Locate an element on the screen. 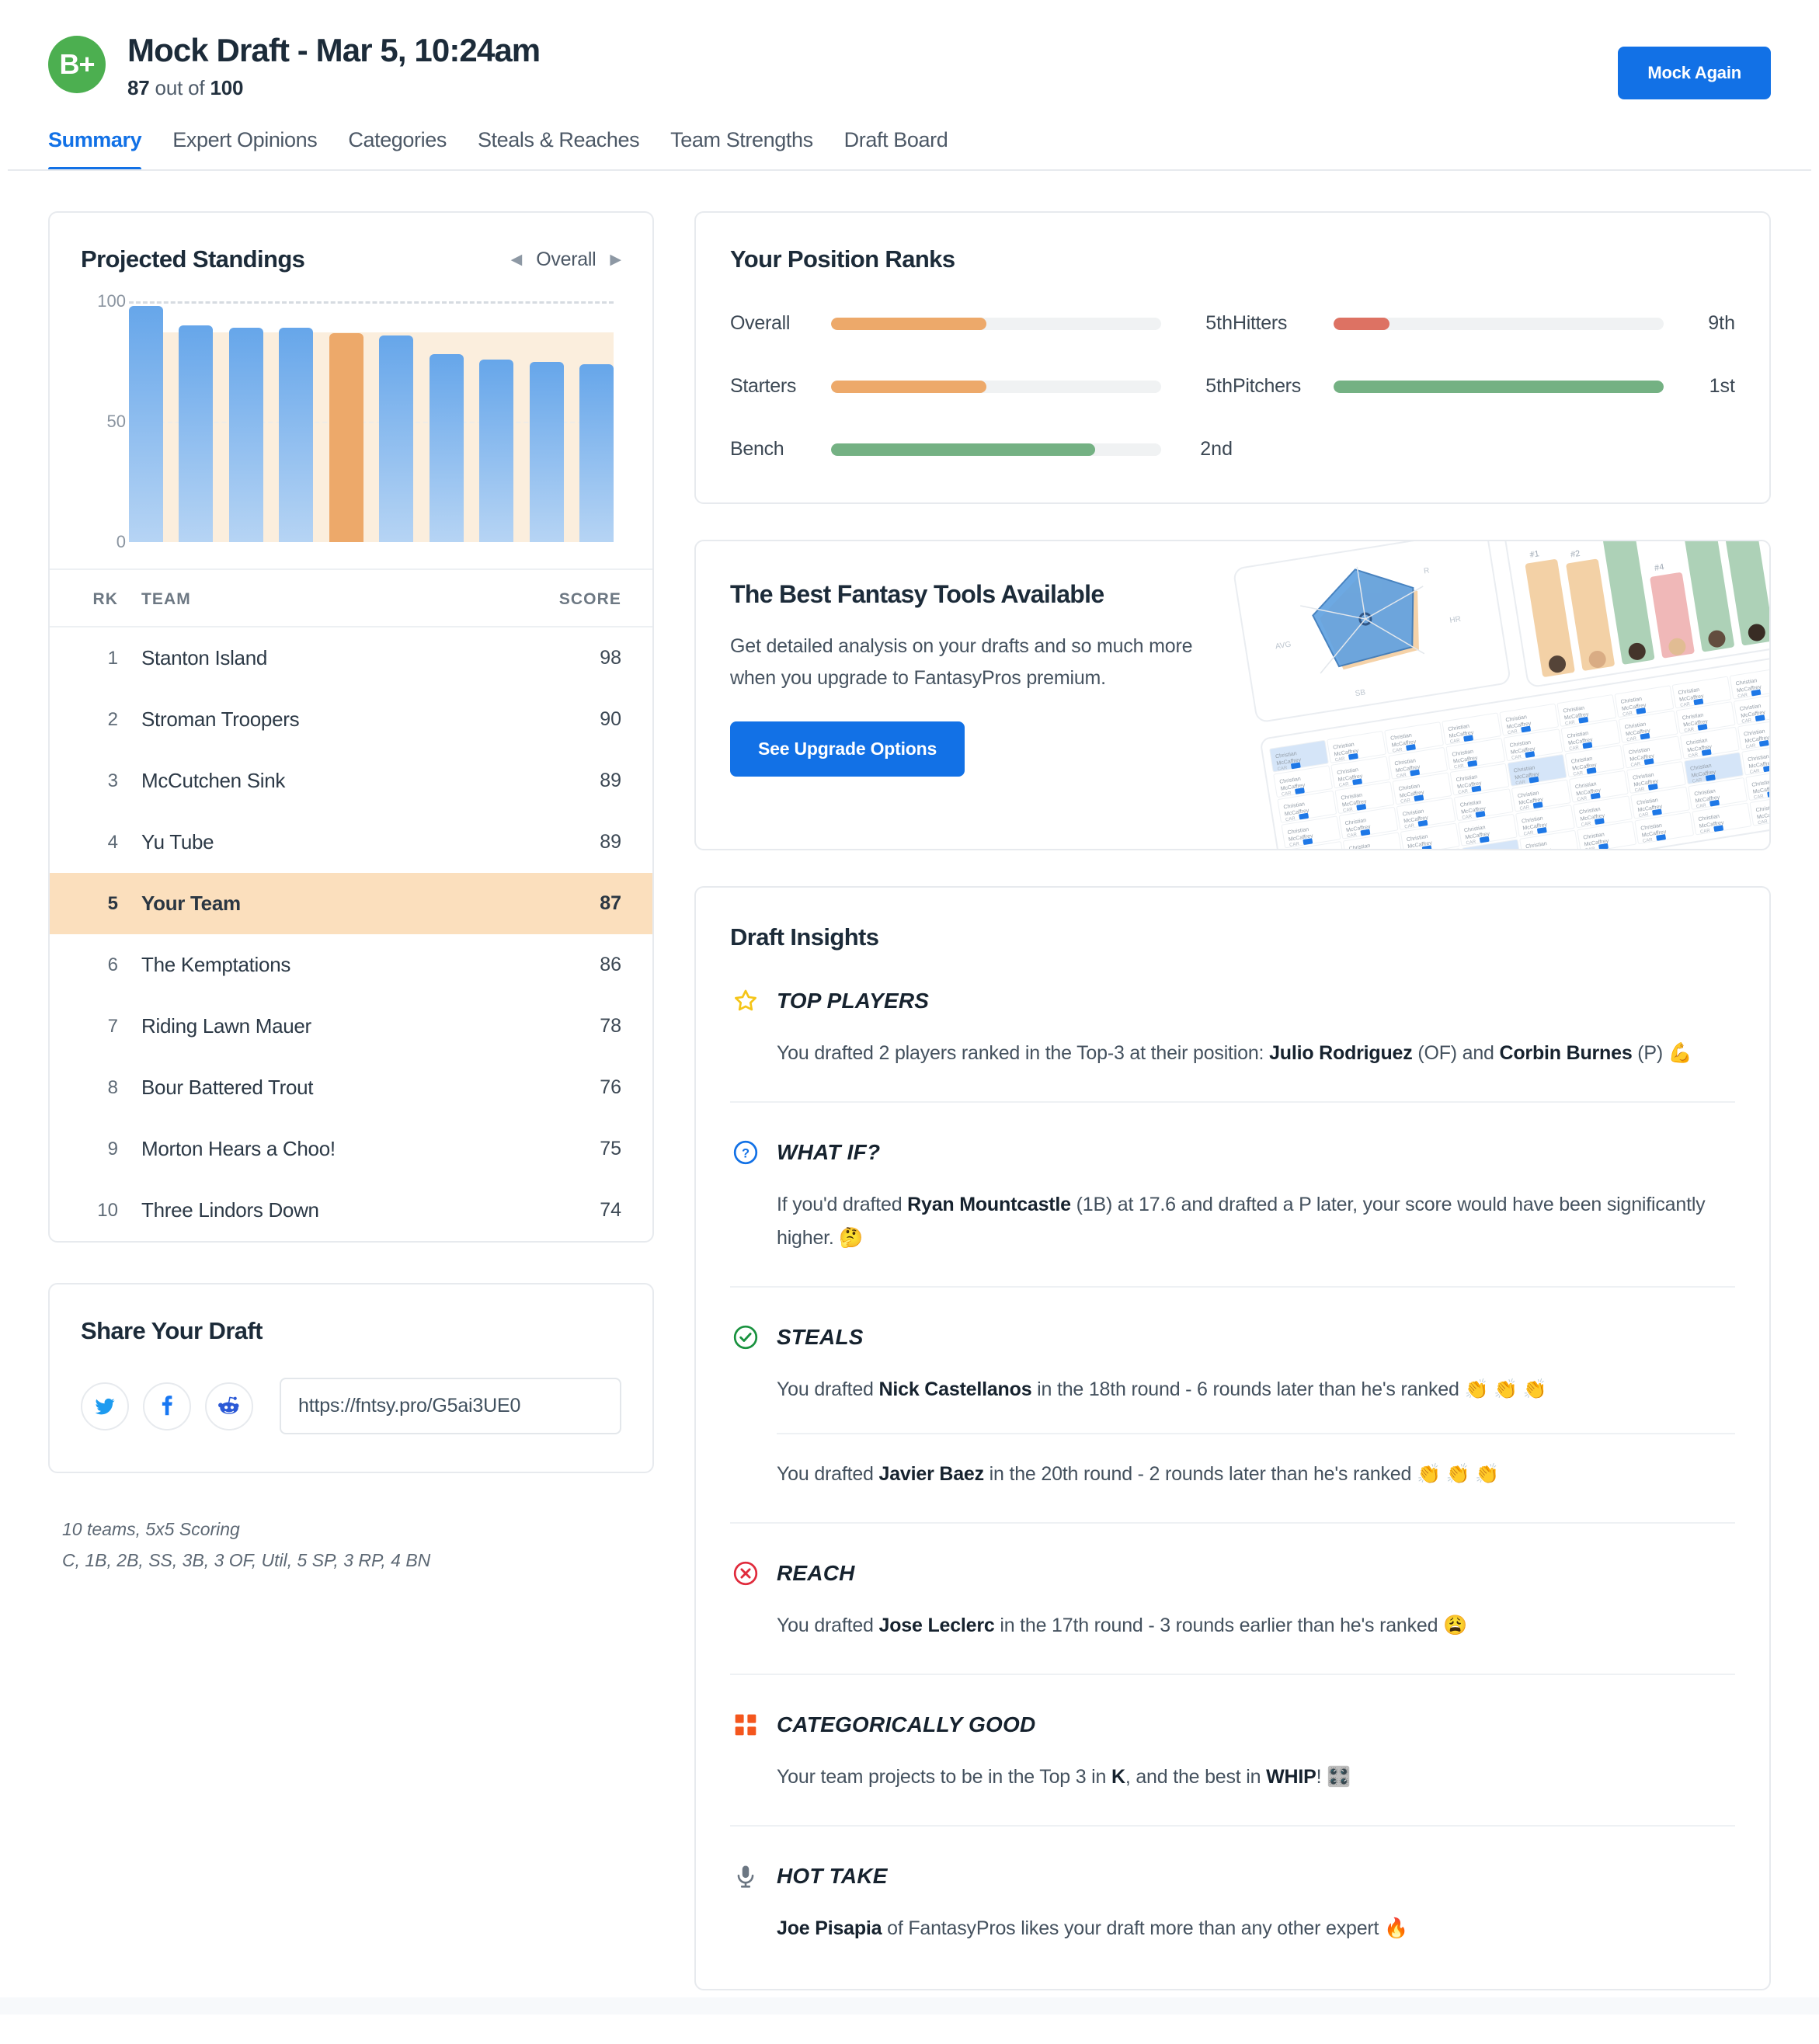 The width and height of the screenshot is (1819, 2044). tab-expert-opinions: Expert Opinions is located at coordinates (245, 149).